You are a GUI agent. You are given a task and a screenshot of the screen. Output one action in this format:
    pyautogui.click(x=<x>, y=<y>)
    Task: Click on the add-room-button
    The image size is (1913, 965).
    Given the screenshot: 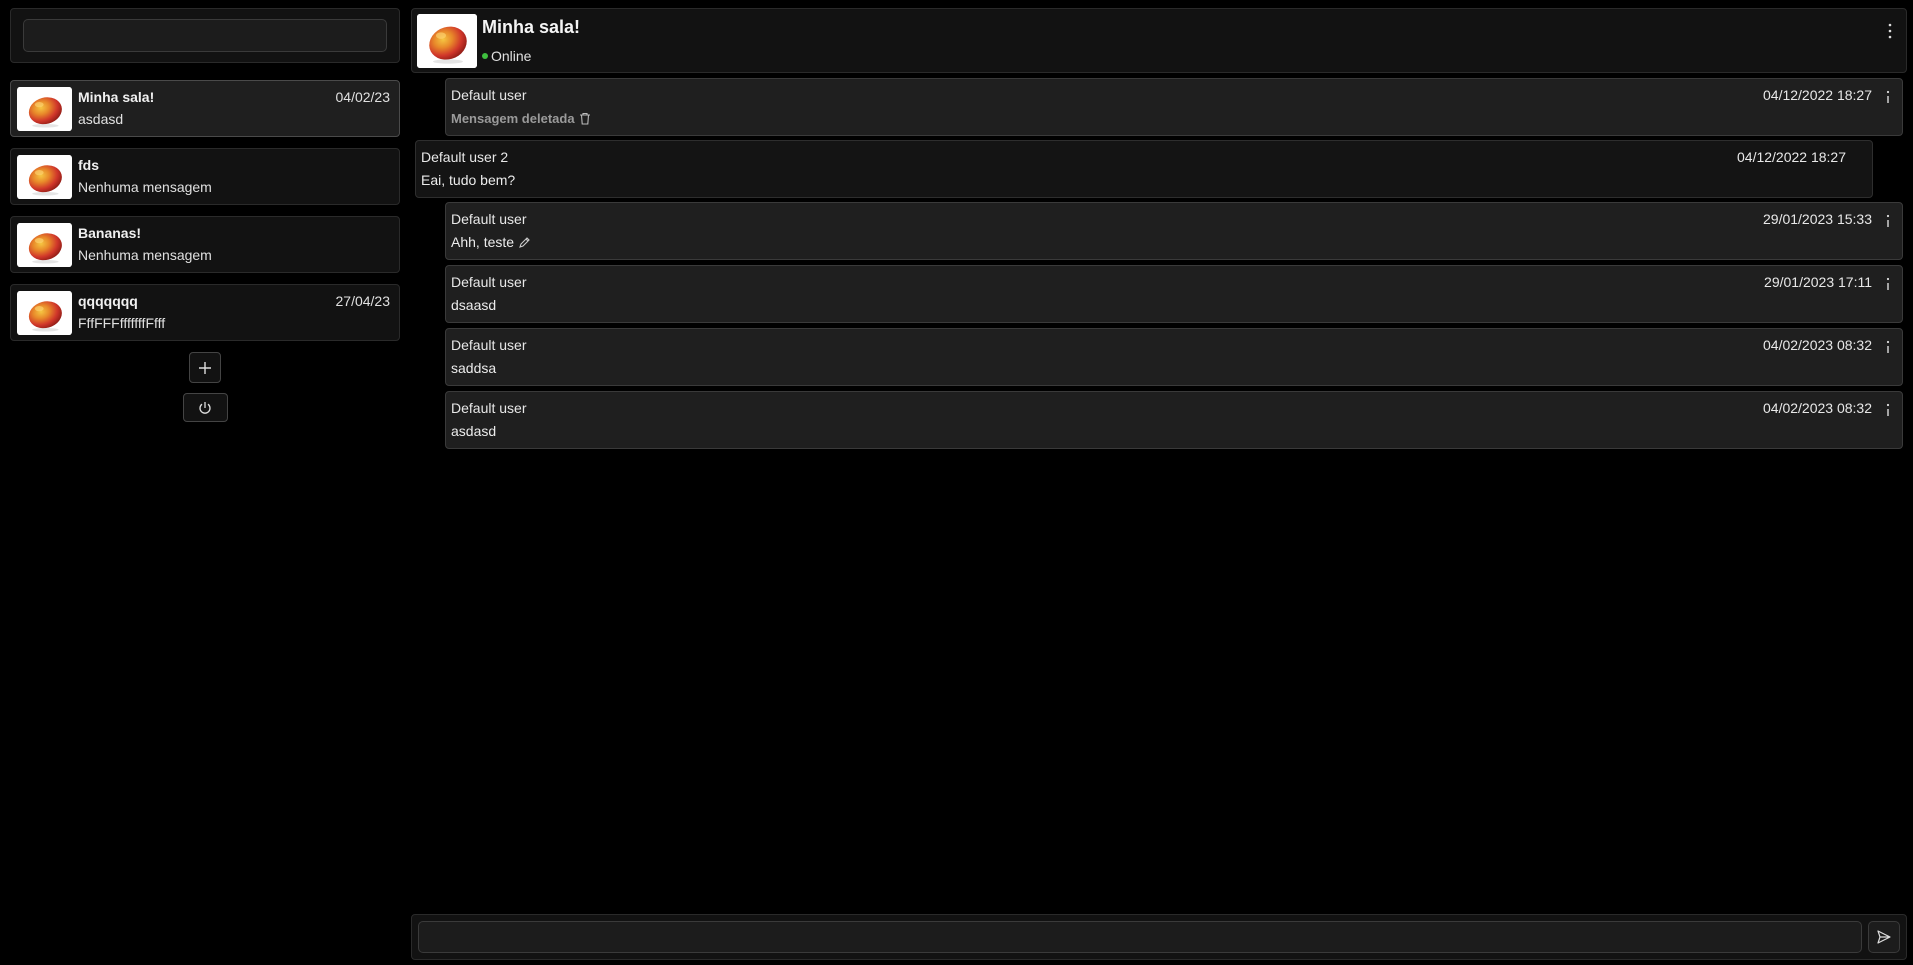 What is the action you would take?
    pyautogui.click(x=205, y=367)
    